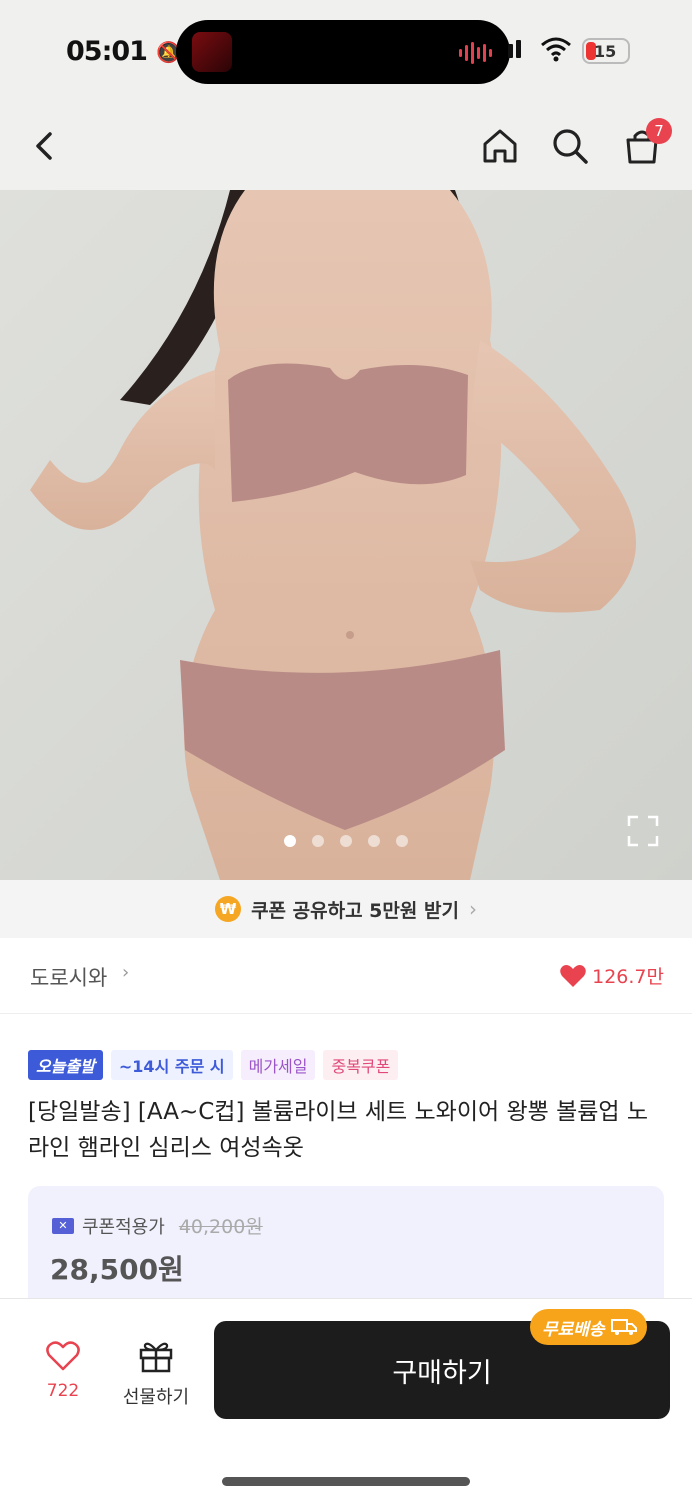 Image resolution: width=692 pixels, height=1500 pixels. I want to click on cart-button: 7, so click(646, 143).